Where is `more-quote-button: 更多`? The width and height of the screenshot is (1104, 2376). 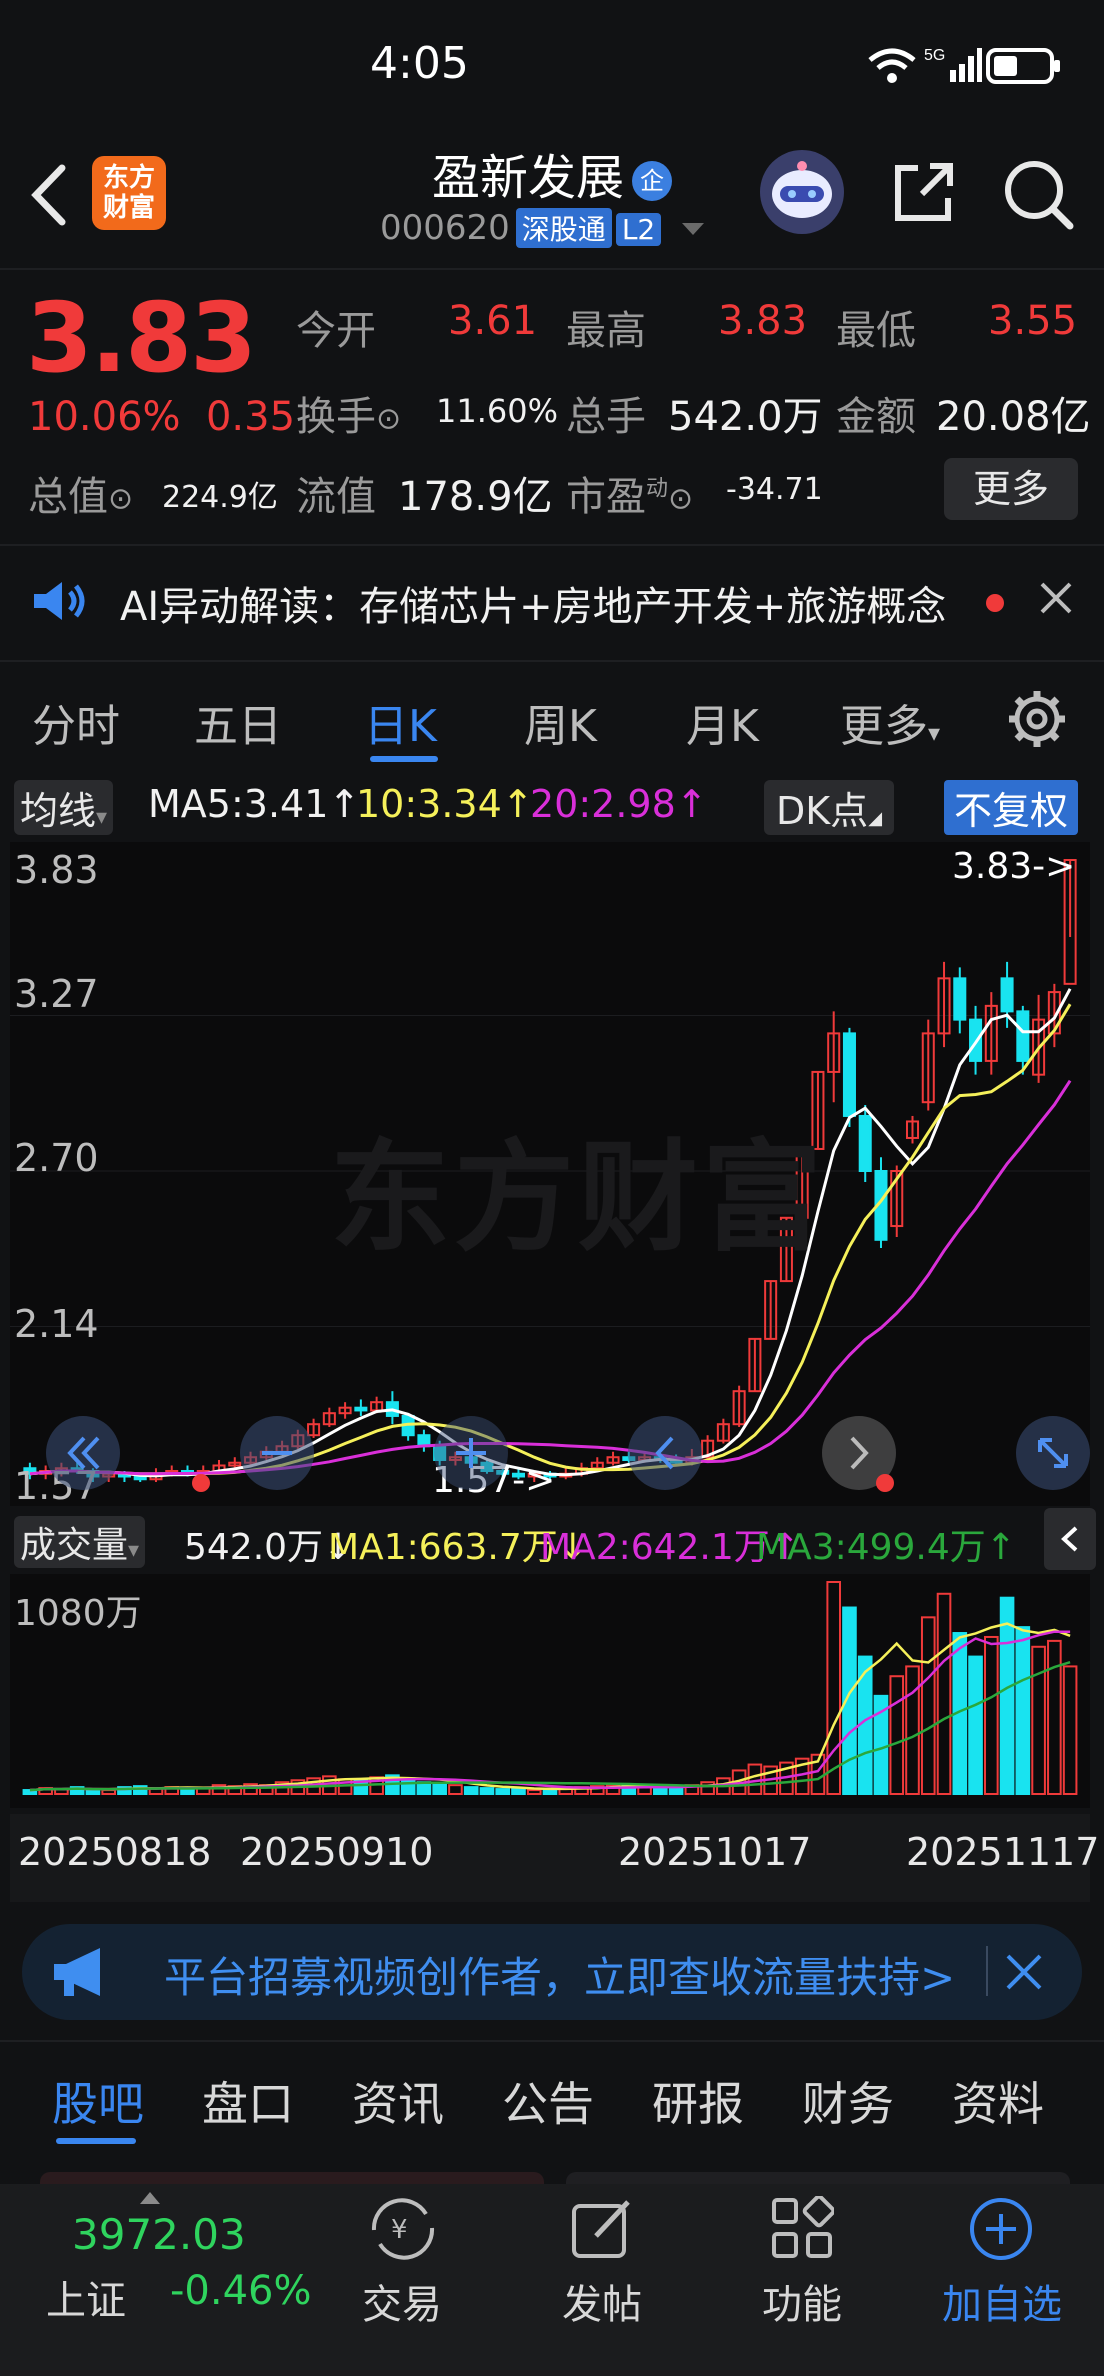 more-quote-button: 更多 is located at coordinates (1011, 489).